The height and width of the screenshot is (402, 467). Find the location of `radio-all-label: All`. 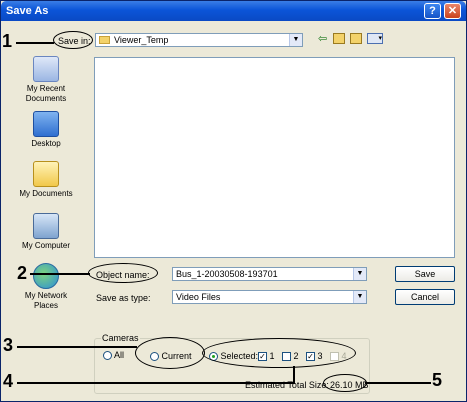

radio-all-label: All is located at coordinates (119, 355).